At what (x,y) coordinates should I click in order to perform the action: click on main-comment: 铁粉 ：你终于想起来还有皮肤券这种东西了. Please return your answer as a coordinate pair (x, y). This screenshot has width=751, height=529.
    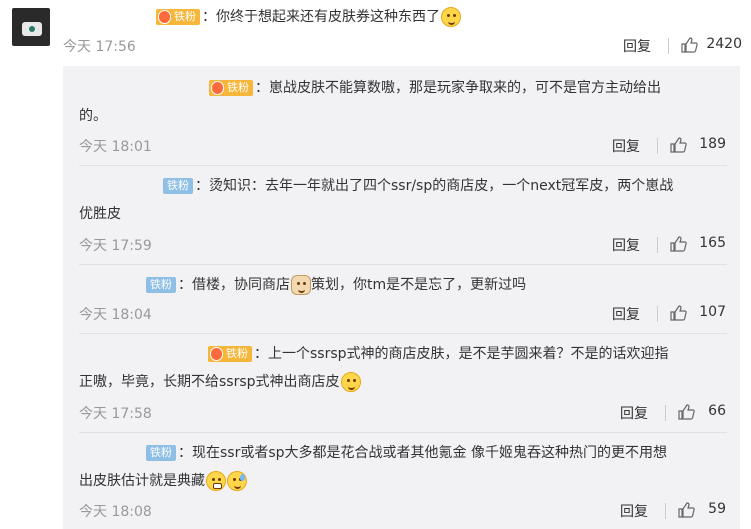
    Looking at the image, I should click on (308, 17).